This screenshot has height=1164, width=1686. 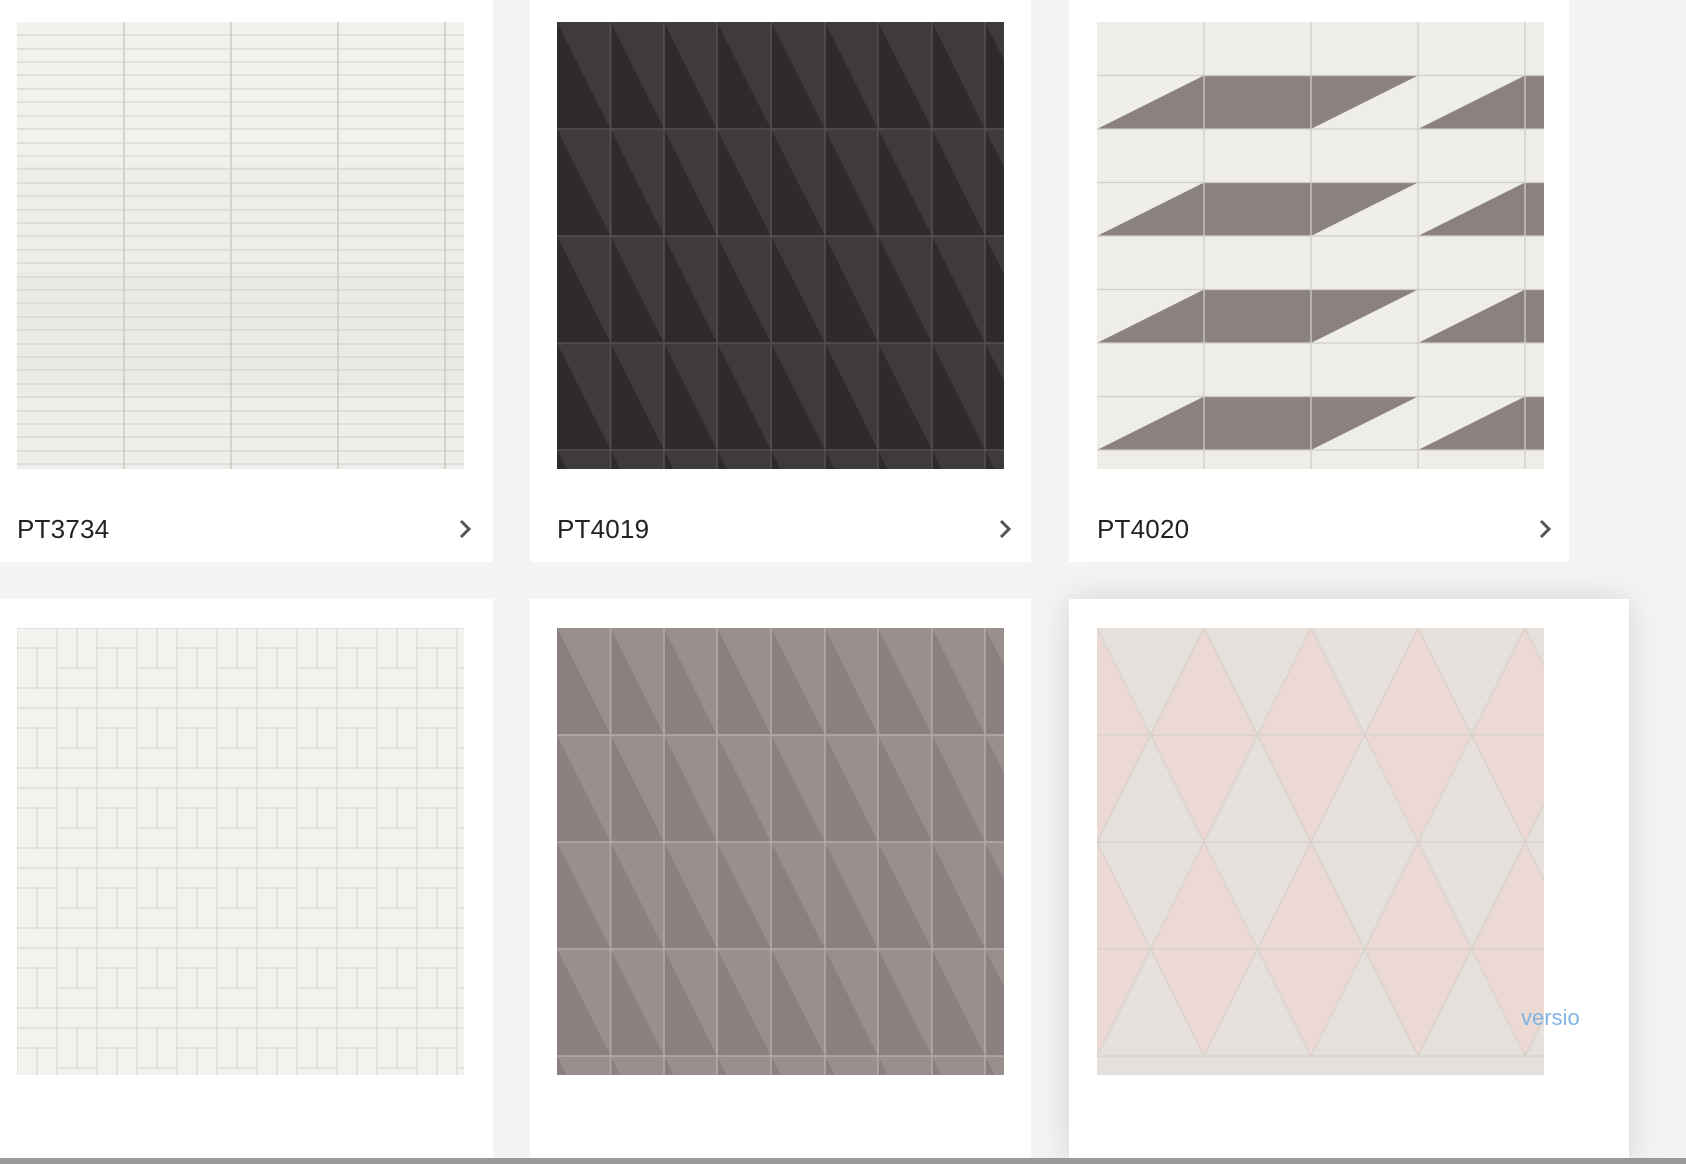 I want to click on product-card-pt4020: PT4020, so click(x=1319, y=281).